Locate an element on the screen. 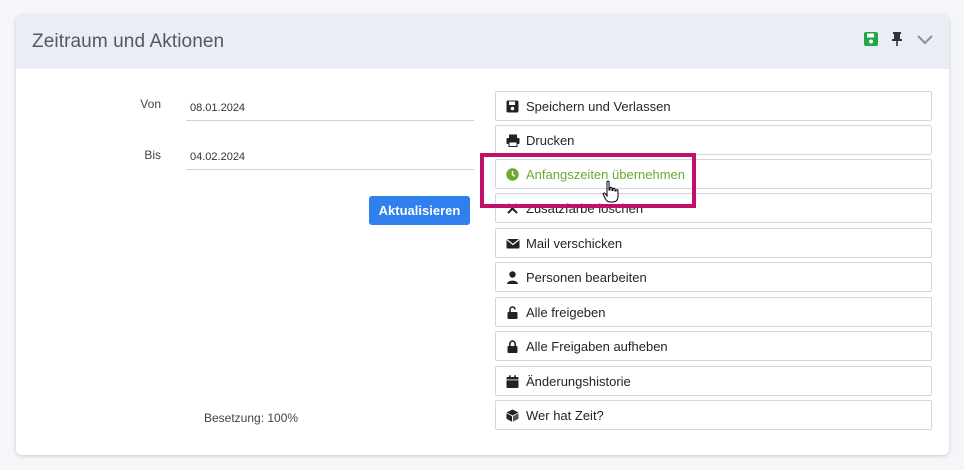 The width and height of the screenshot is (964, 470). to-label: Bis is located at coordinates (152, 155).